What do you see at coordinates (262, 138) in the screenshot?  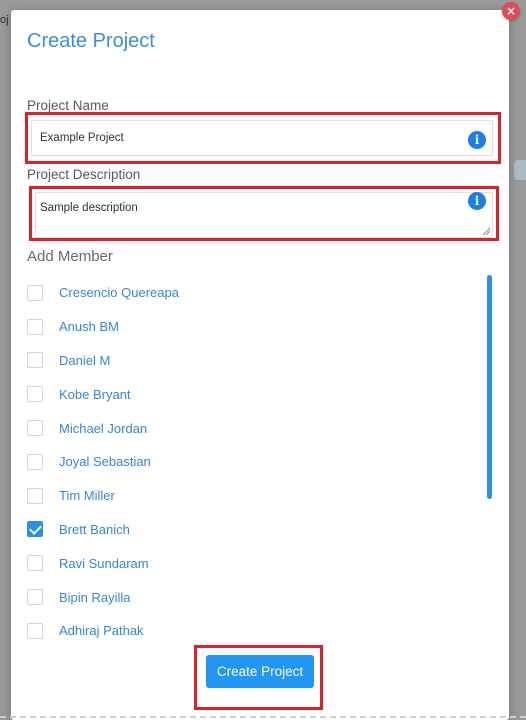 I see `project-name-input: Example Project` at bounding box center [262, 138].